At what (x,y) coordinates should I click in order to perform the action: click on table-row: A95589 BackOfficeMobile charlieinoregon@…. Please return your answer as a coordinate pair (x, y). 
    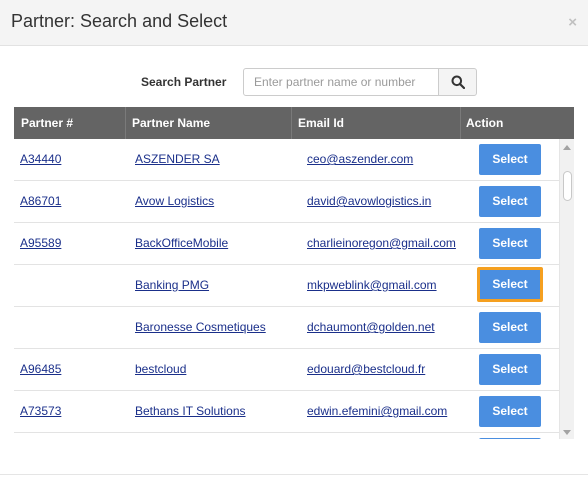
    Looking at the image, I should click on (286, 244).